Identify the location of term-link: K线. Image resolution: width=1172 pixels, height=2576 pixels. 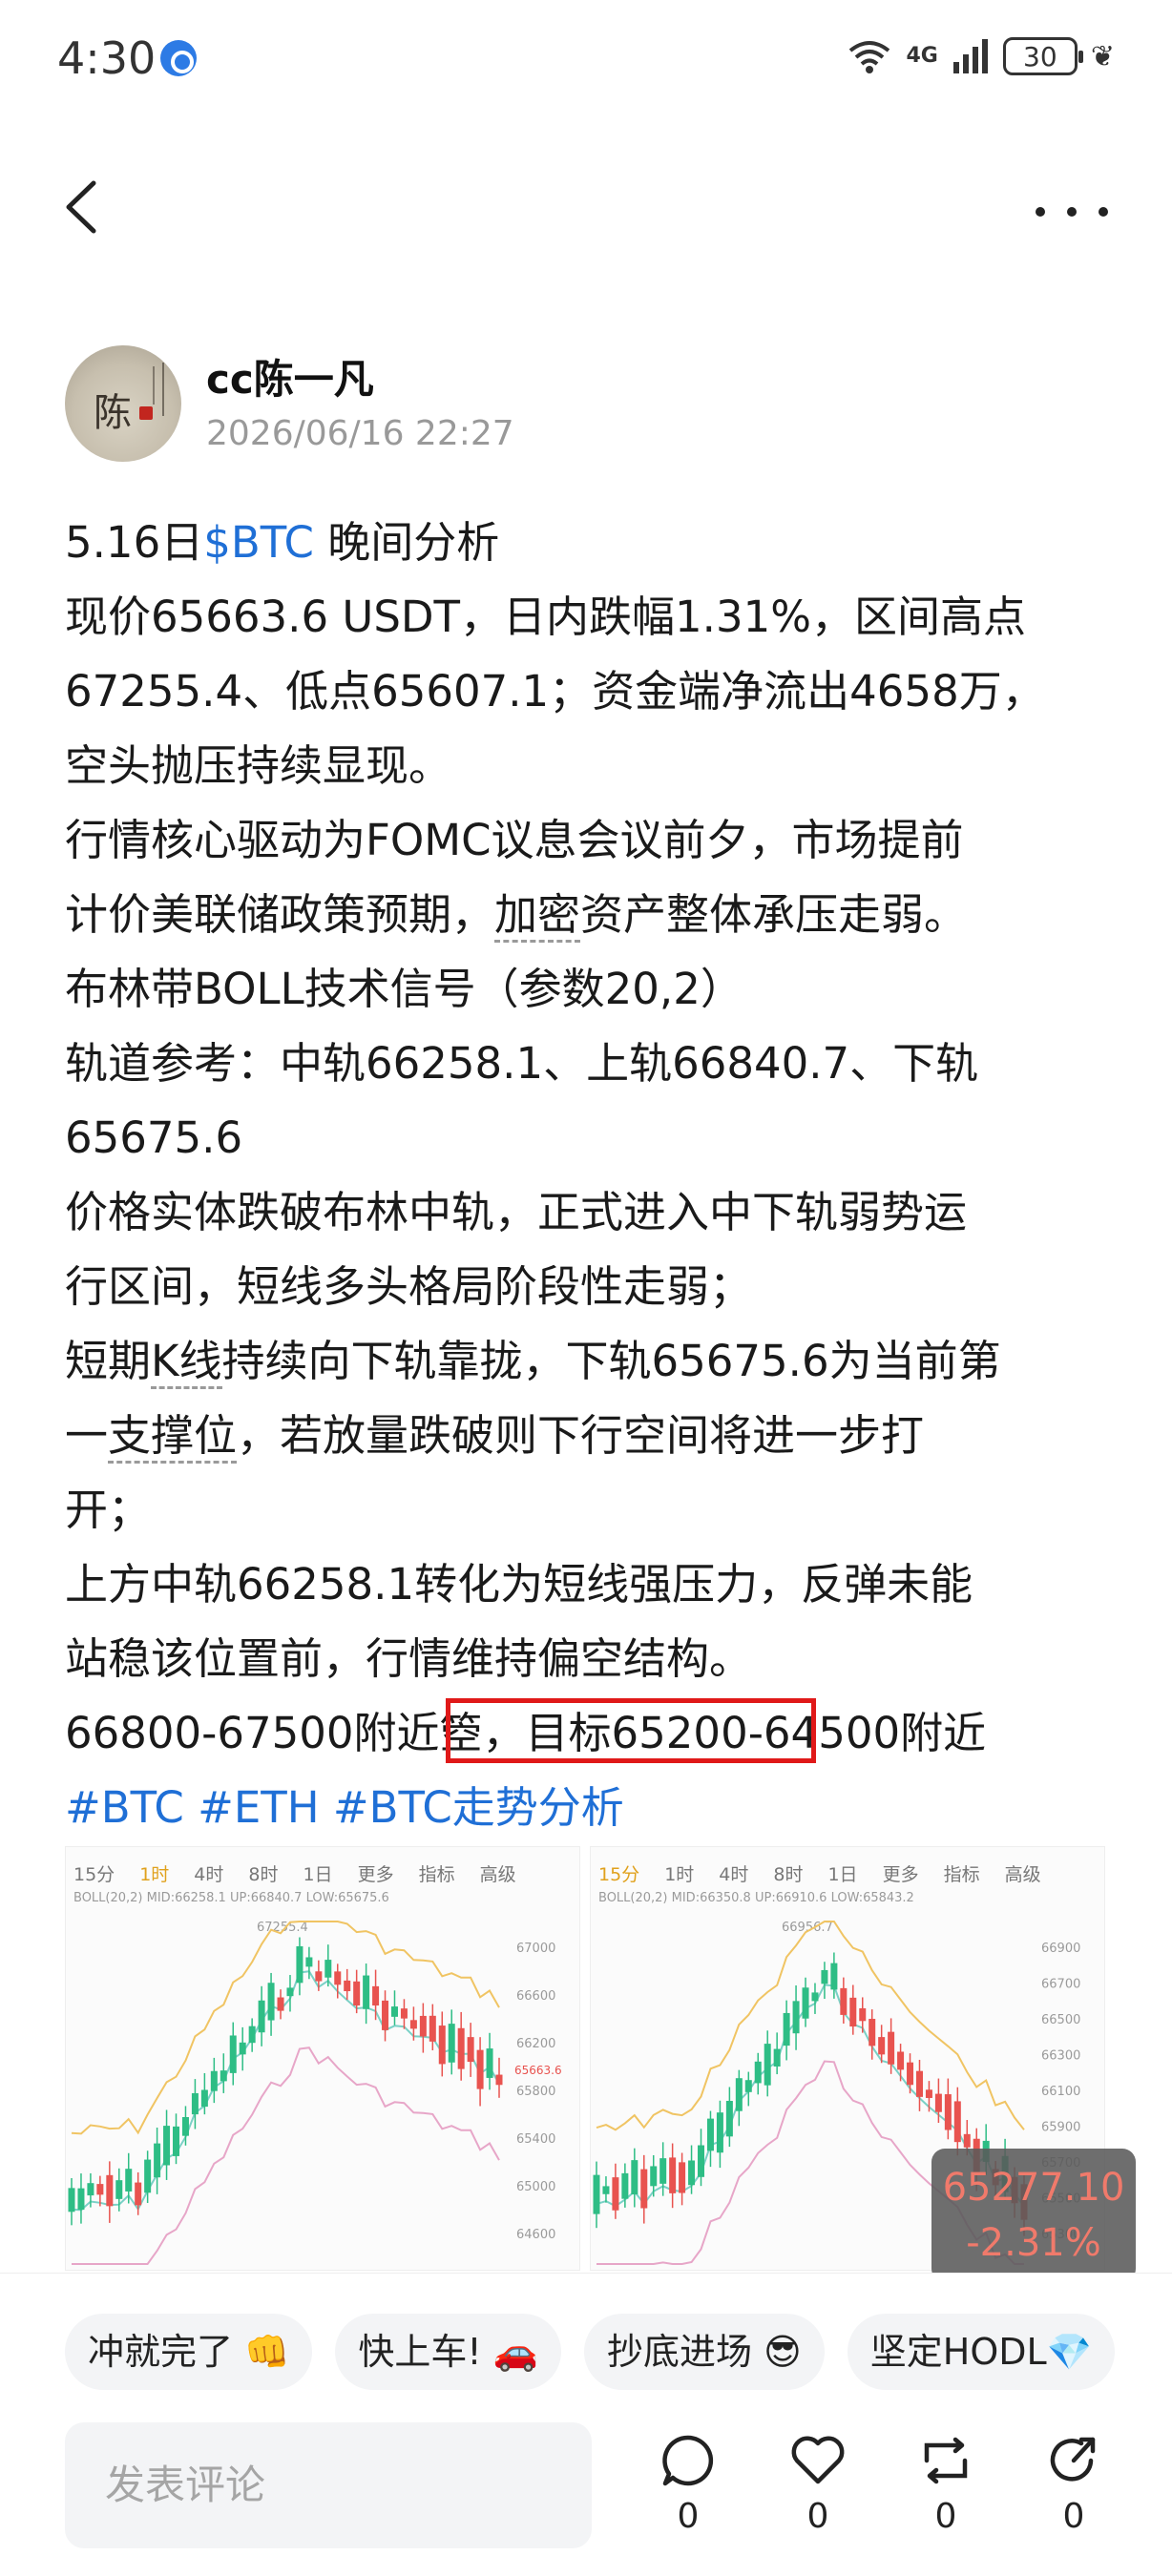
(186, 1362).